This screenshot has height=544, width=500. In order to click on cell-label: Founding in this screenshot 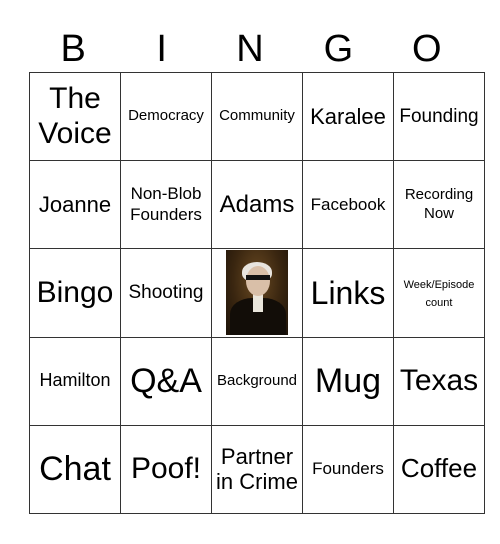, I will do `click(439, 116)`.